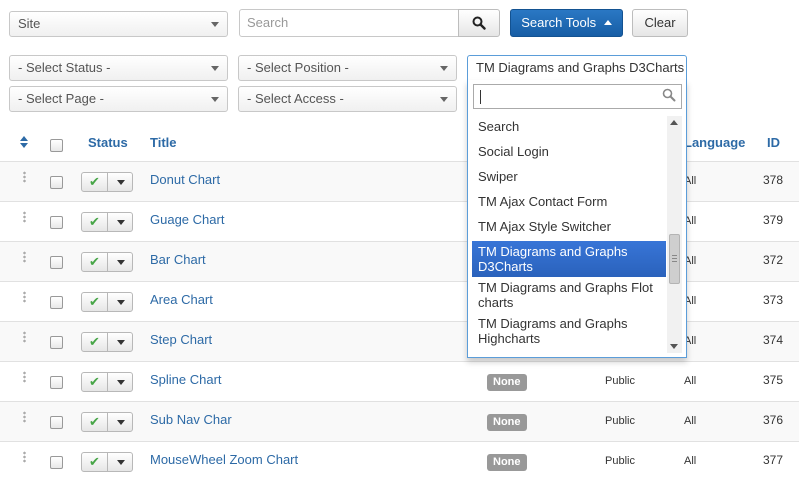 This screenshot has height=490, width=799. Describe the element at coordinates (181, 339) in the screenshot. I see `module-title-link: Step Chart` at that location.